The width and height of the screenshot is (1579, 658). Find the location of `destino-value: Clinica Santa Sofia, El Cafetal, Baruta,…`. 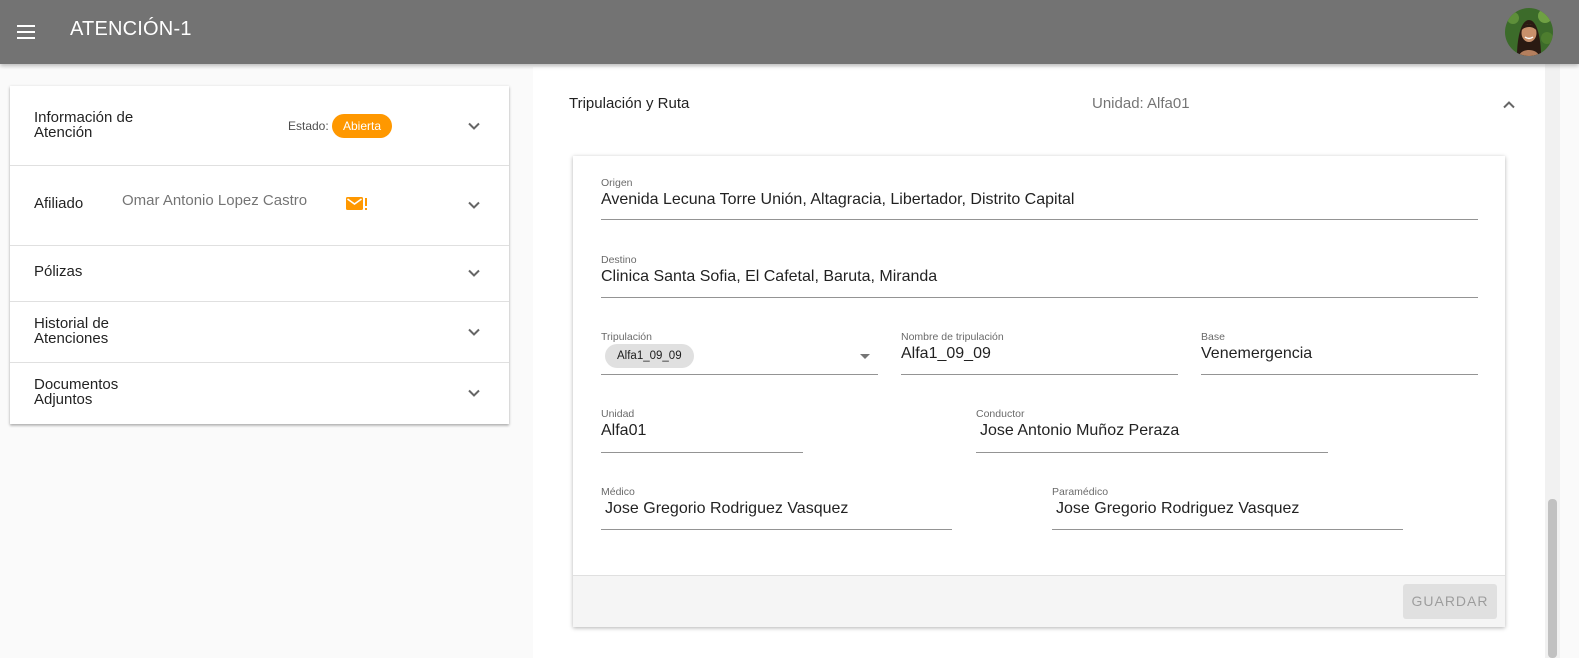

destino-value: Clinica Santa Sofia, El Cafetal, Baruta,… is located at coordinates (769, 276).